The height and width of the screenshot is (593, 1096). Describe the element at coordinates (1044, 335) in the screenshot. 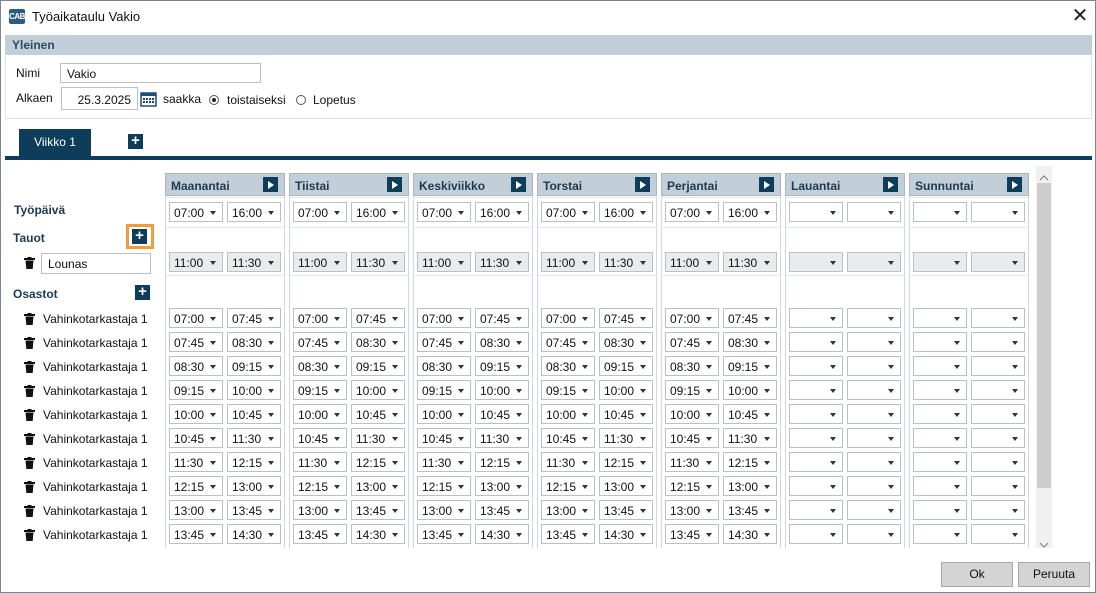

I see `scrollbar-thumb` at that location.